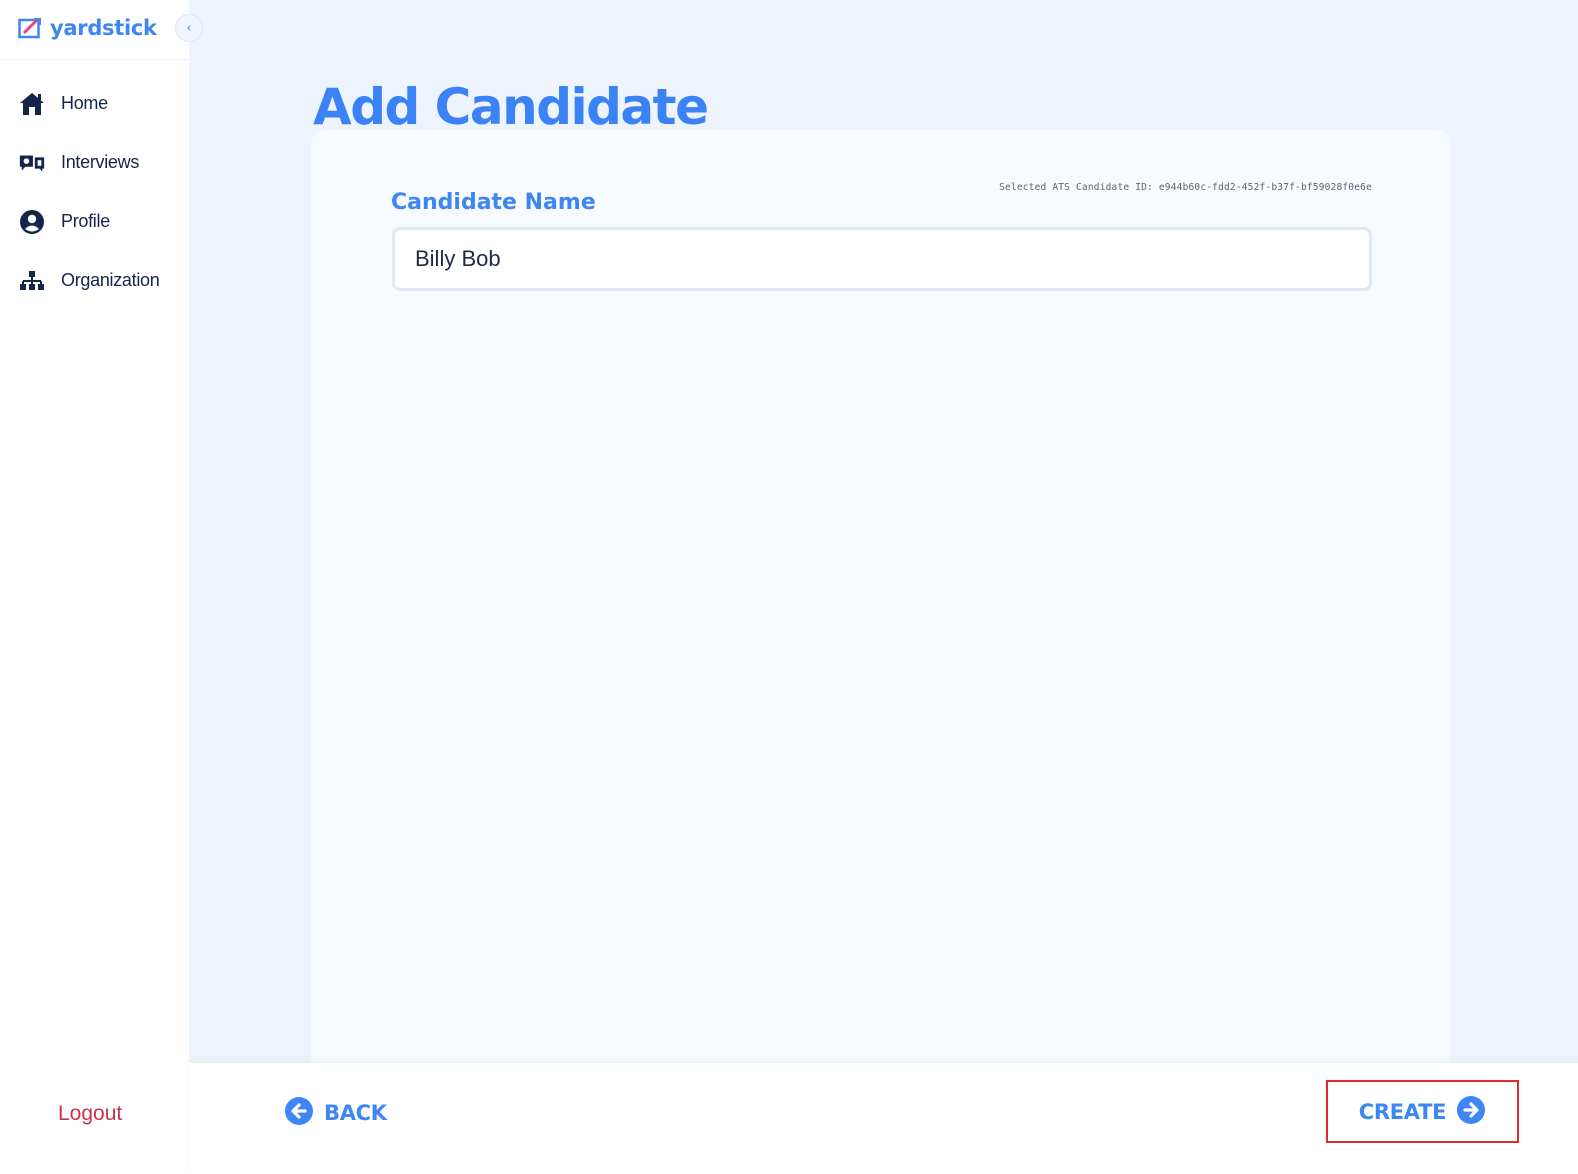 The width and height of the screenshot is (1578, 1174). I want to click on chevron-left-icon: ‹, so click(189, 28).